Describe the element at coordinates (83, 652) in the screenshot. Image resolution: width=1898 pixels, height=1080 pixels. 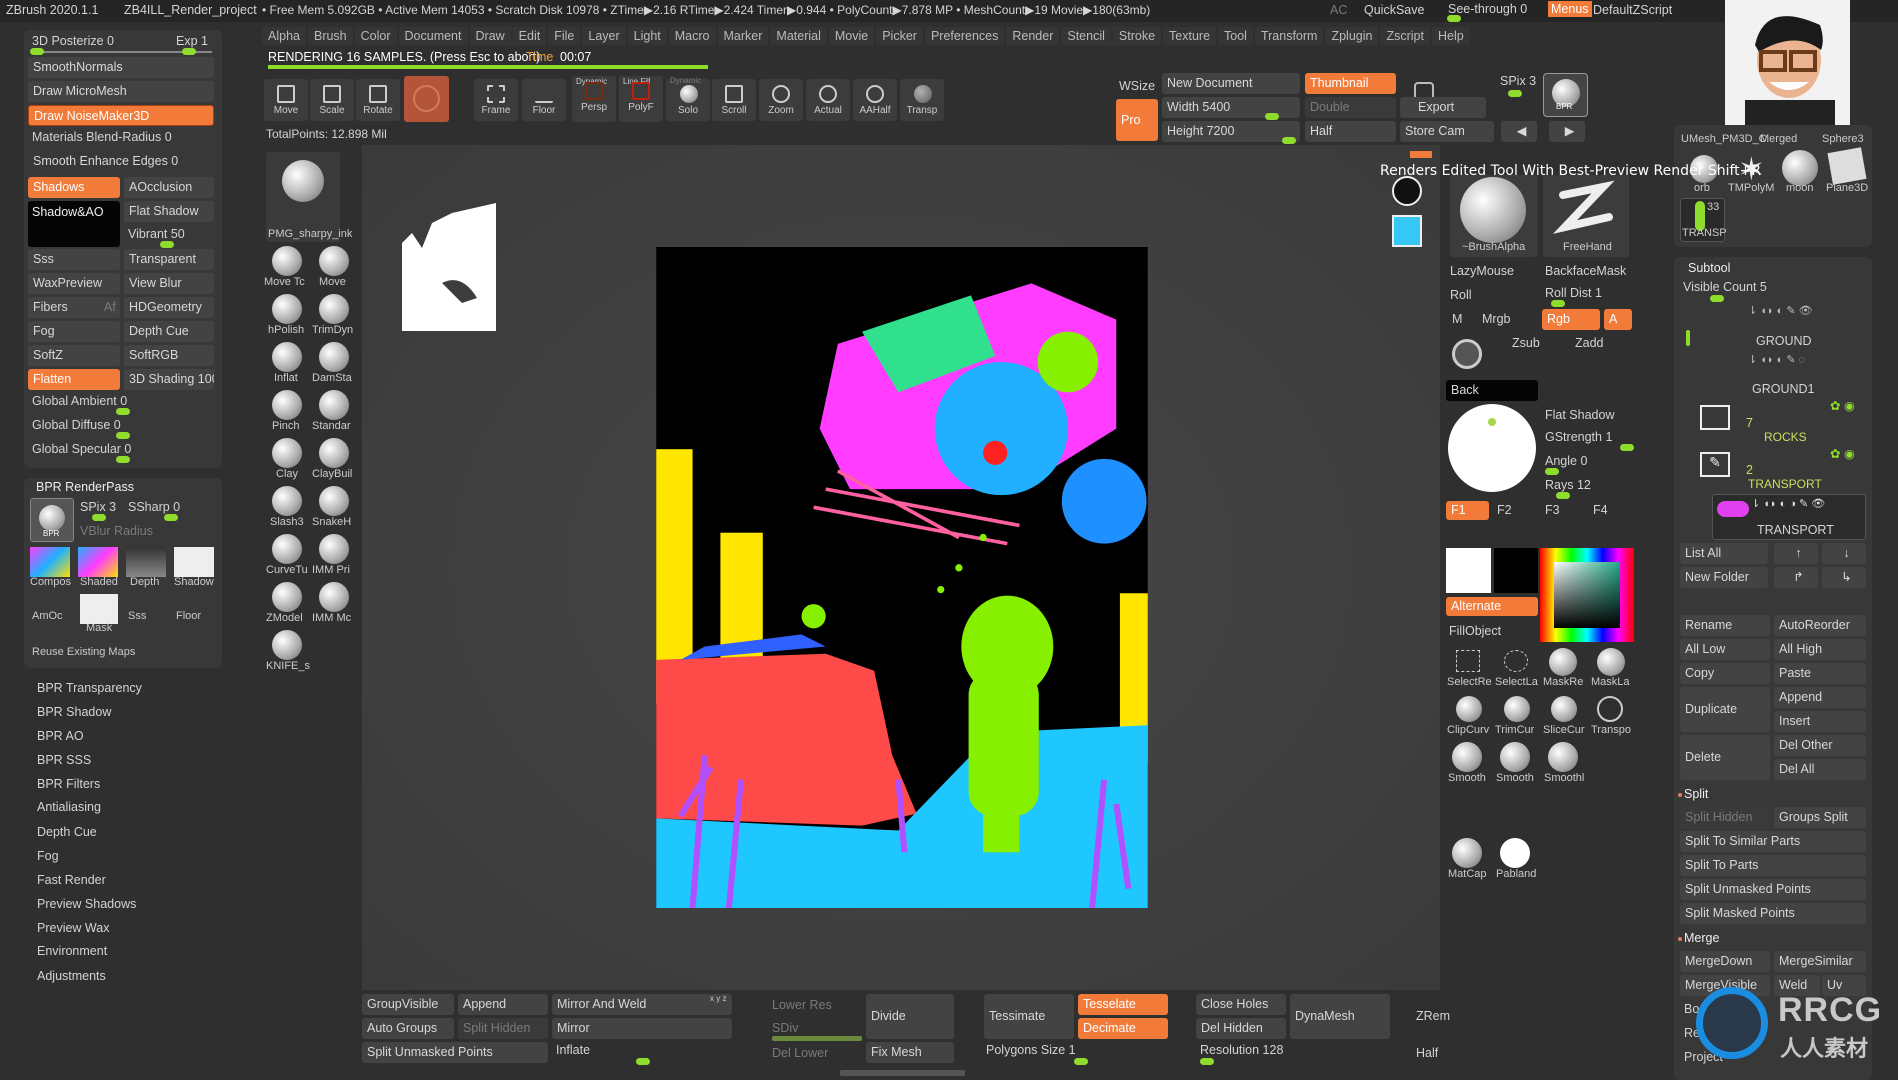
I see `reuse-maps-button: Reuse Existing Maps` at that location.